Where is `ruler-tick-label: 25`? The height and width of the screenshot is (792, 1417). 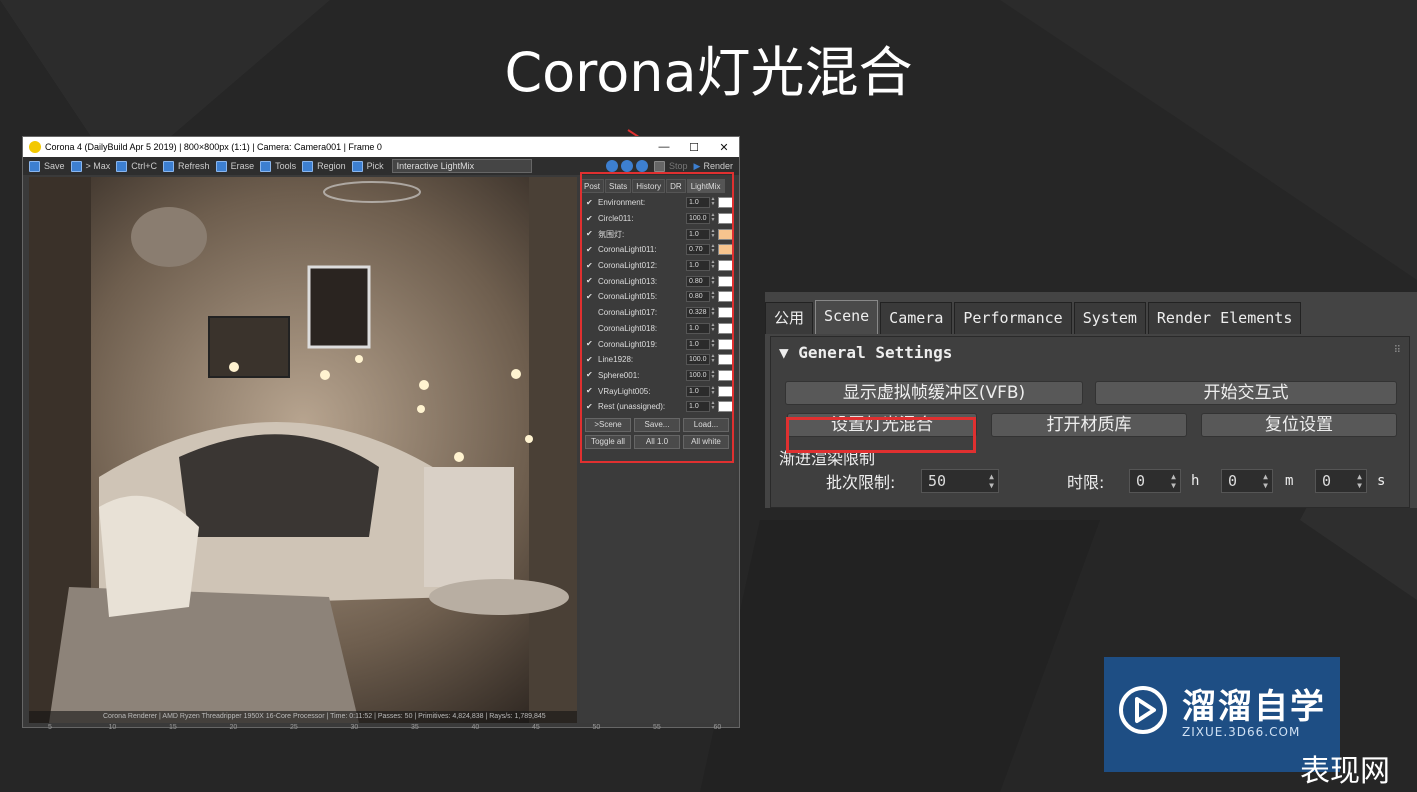 ruler-tick-label: 25 is located at coordinates (294, 727).